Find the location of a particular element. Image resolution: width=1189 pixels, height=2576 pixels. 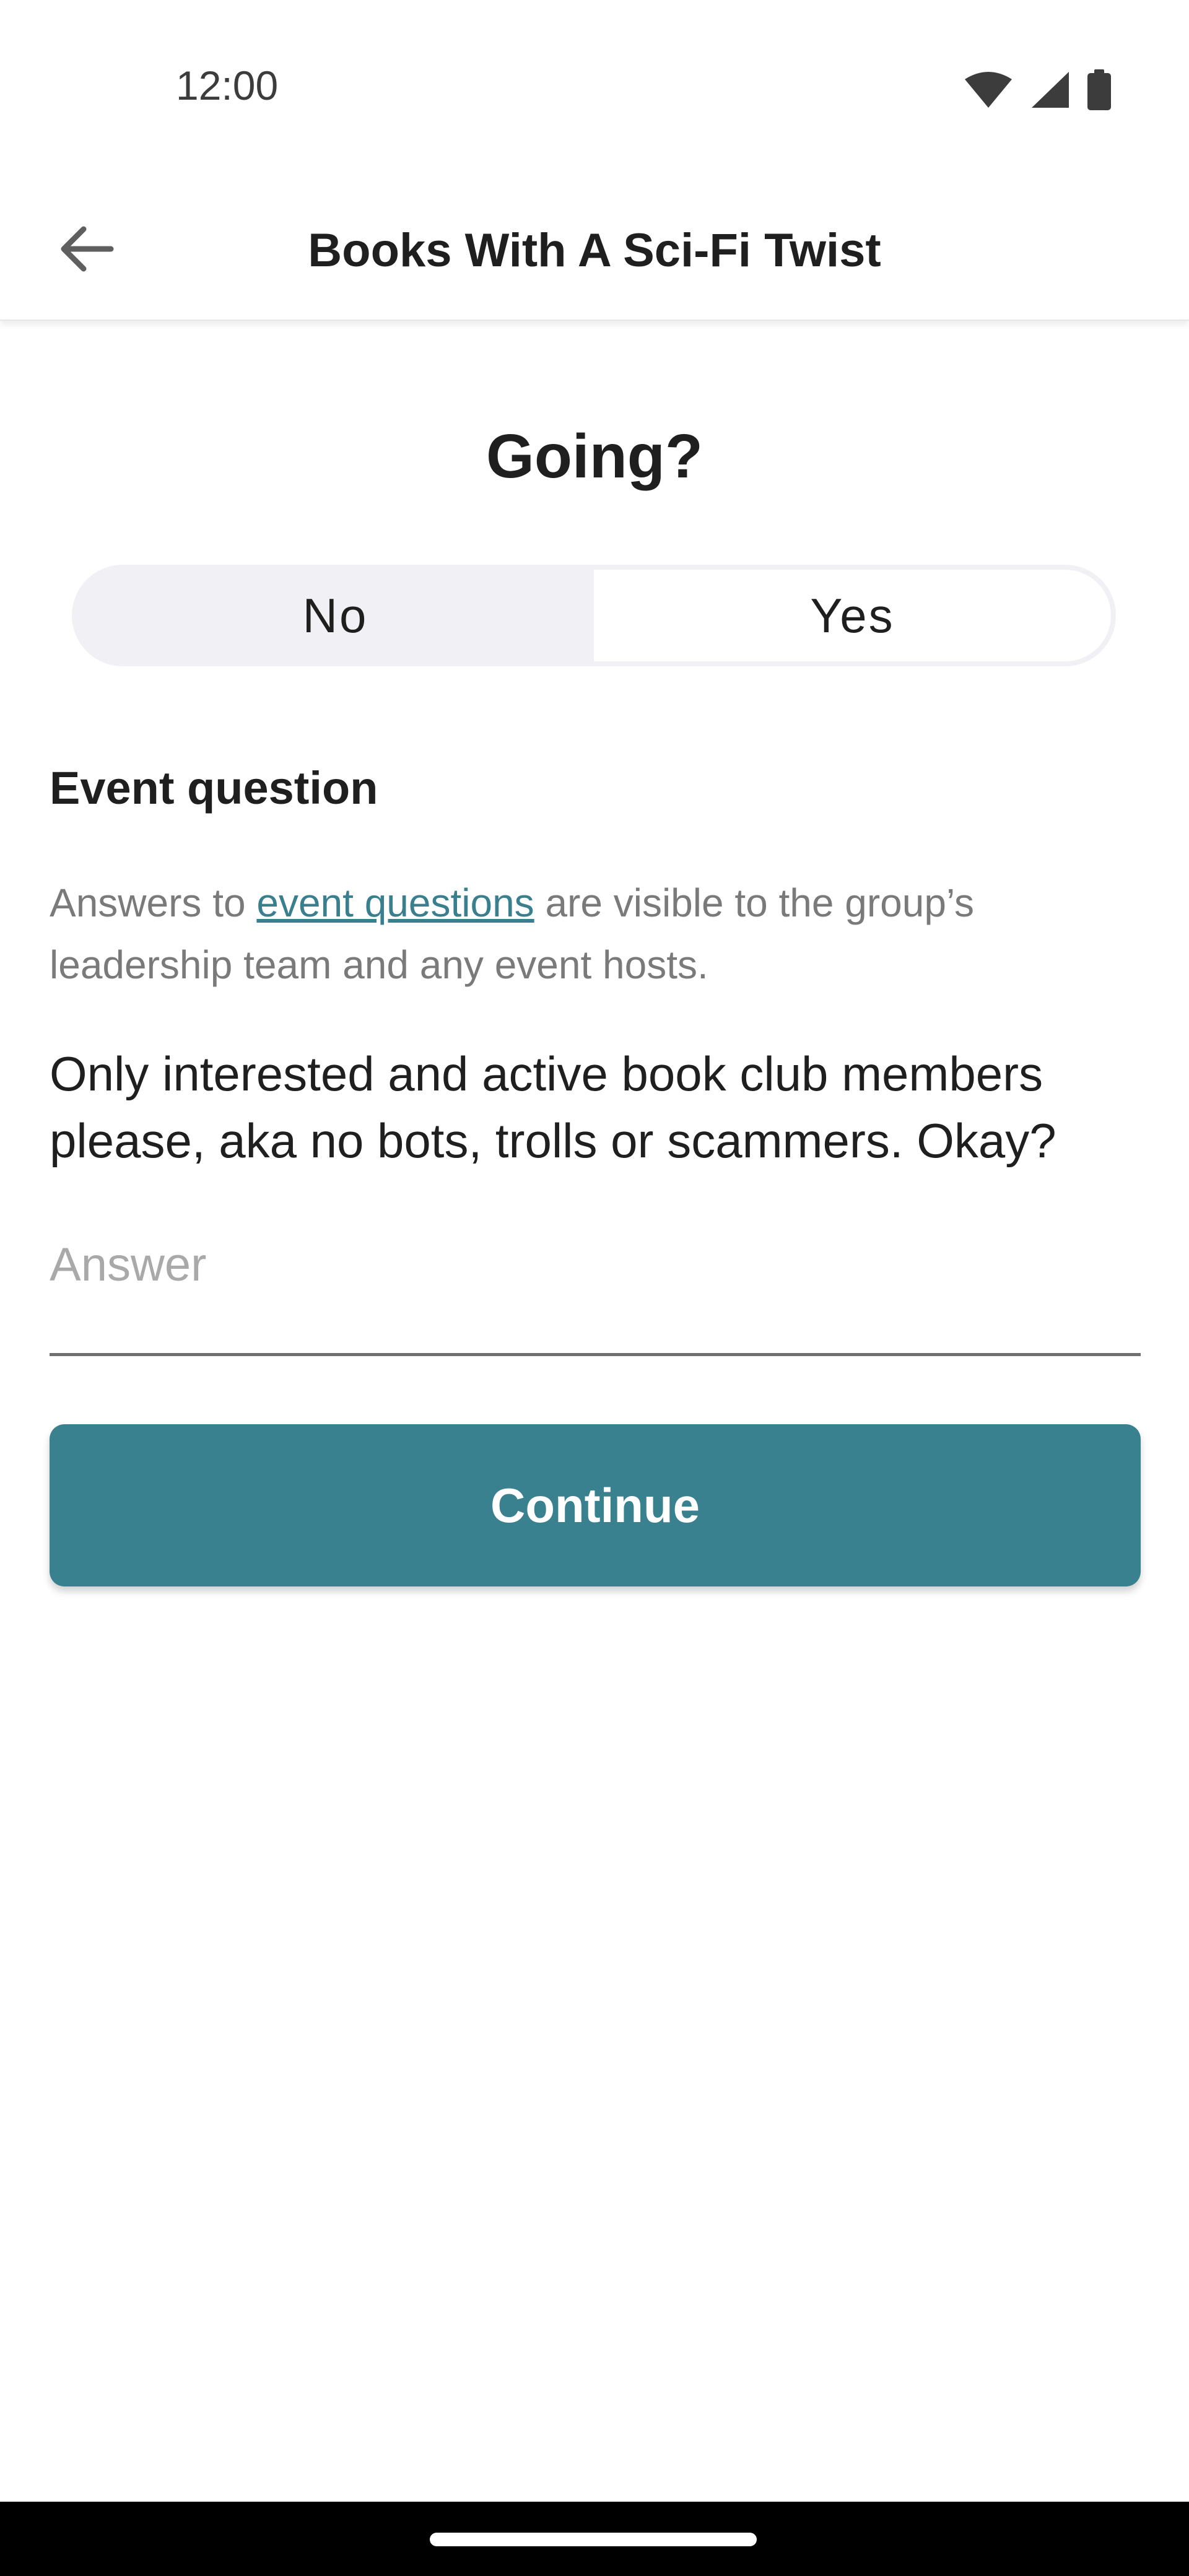

status-icons is located at coordinates (1037, 89).